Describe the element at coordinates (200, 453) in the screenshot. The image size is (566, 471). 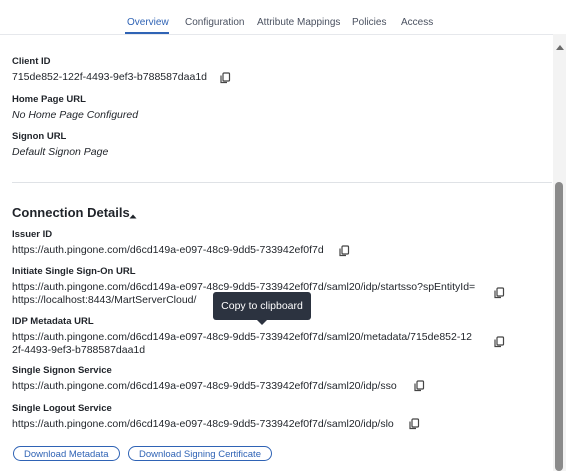
I see `download-signing-certificate-button: Download Signing Certificate` at that location.